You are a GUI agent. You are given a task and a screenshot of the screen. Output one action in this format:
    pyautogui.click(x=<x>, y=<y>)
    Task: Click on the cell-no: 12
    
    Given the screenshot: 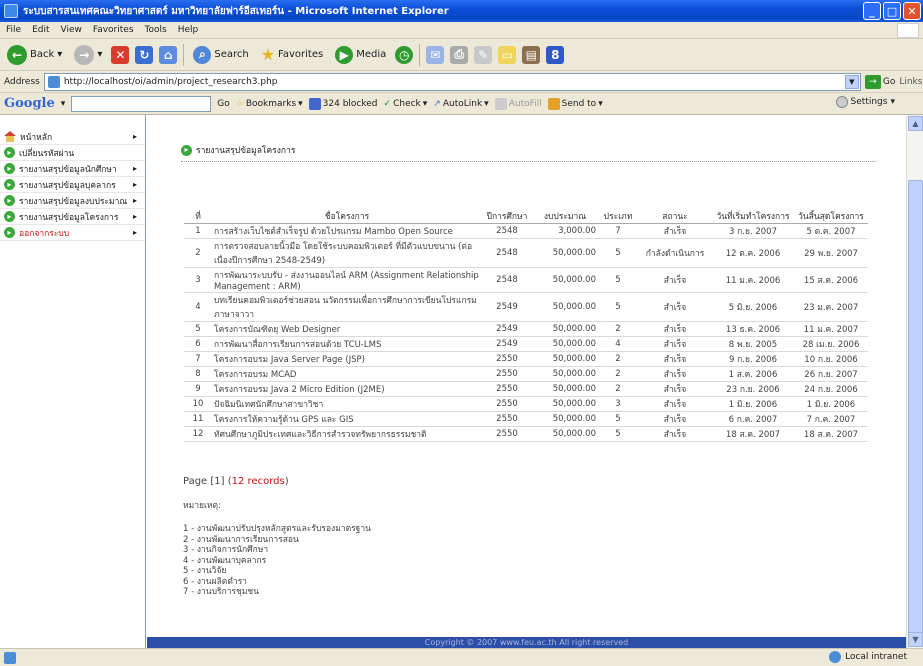 What is the action you would take?
    pyautogui.click(x=198, y=434)
    